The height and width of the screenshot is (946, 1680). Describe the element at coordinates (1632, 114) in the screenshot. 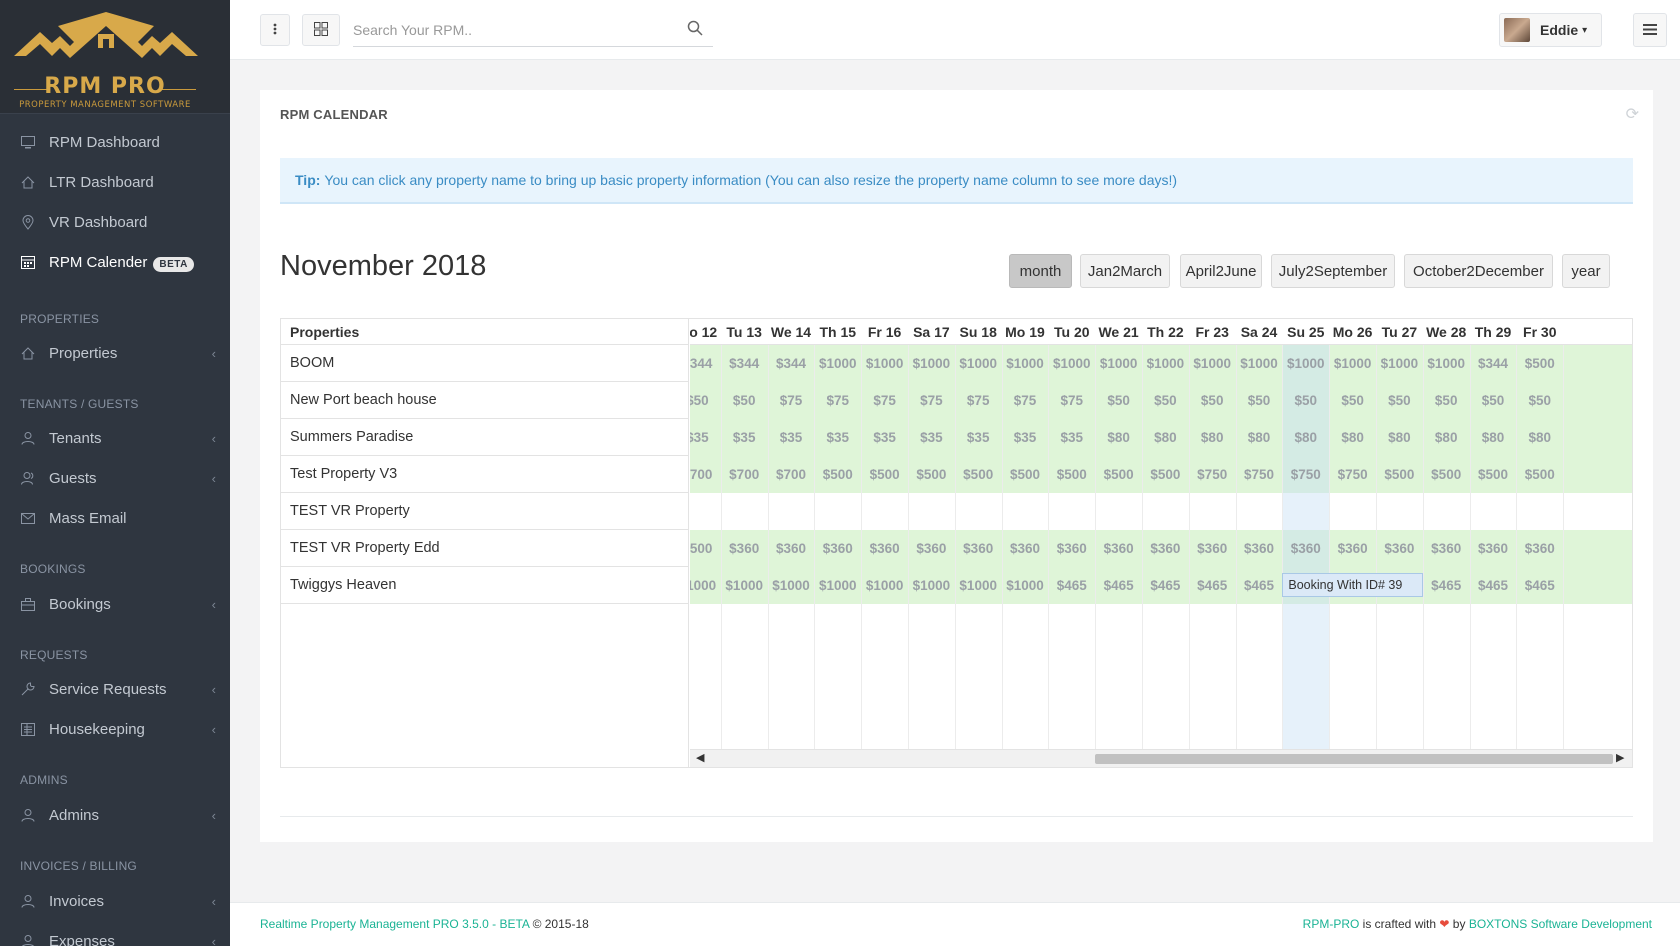

I see `refresh-icon: ⟳` at that location.